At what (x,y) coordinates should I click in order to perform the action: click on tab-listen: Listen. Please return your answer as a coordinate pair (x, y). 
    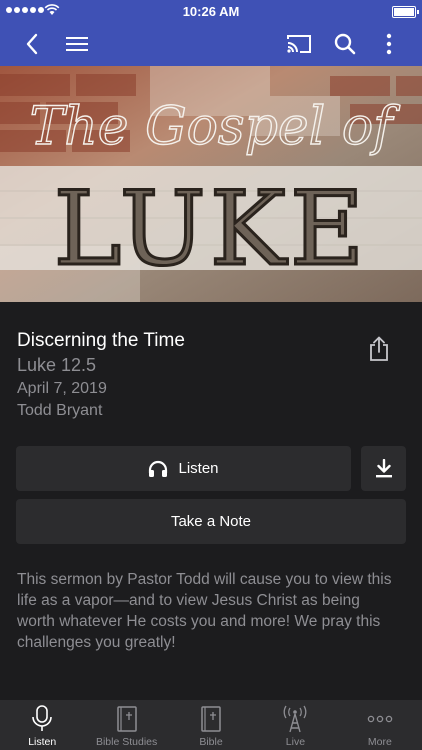
    Looking at the image, I should click on (42, 725).